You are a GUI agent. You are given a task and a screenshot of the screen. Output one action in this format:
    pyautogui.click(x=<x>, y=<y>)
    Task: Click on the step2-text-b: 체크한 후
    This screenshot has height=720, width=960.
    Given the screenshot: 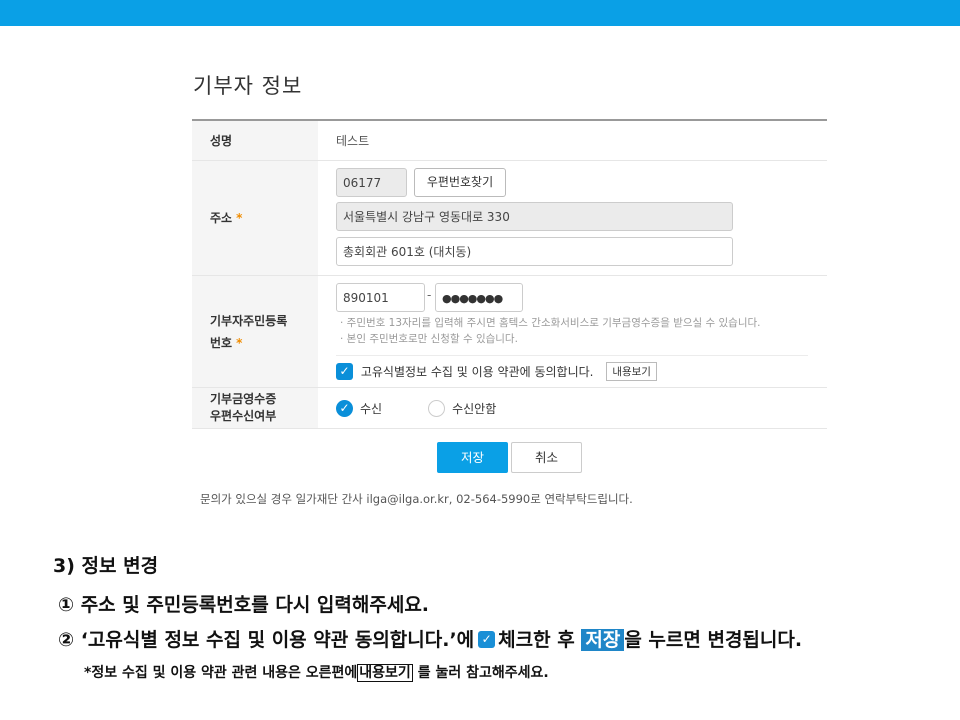 What is the action you would take?
    pyautogui.click(x=536, y=640)
    